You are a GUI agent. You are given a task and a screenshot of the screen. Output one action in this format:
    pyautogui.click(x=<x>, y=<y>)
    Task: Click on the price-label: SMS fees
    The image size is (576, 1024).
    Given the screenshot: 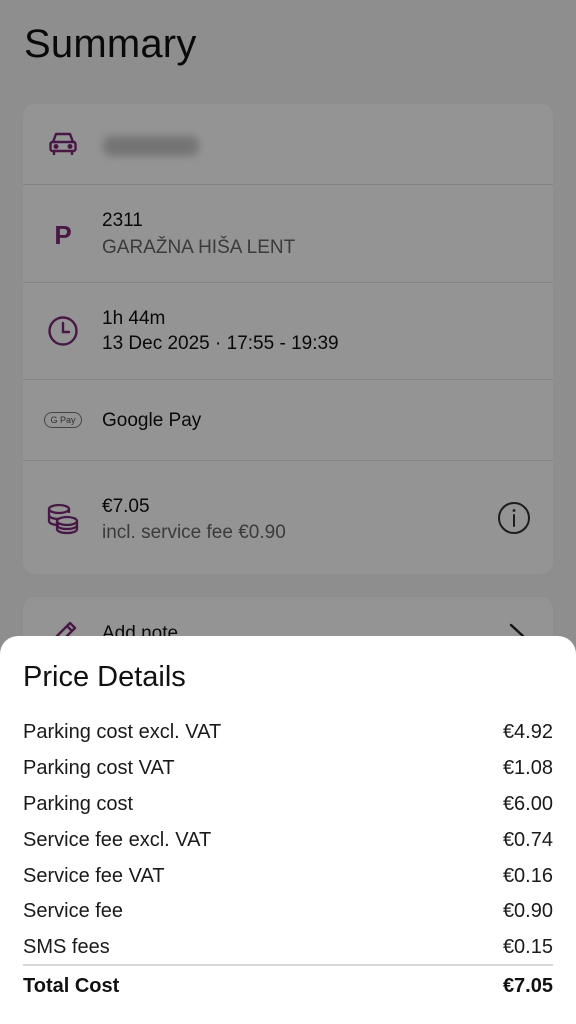 What is the action you would take?
    pyautogui.click(x=66, y=947)
    